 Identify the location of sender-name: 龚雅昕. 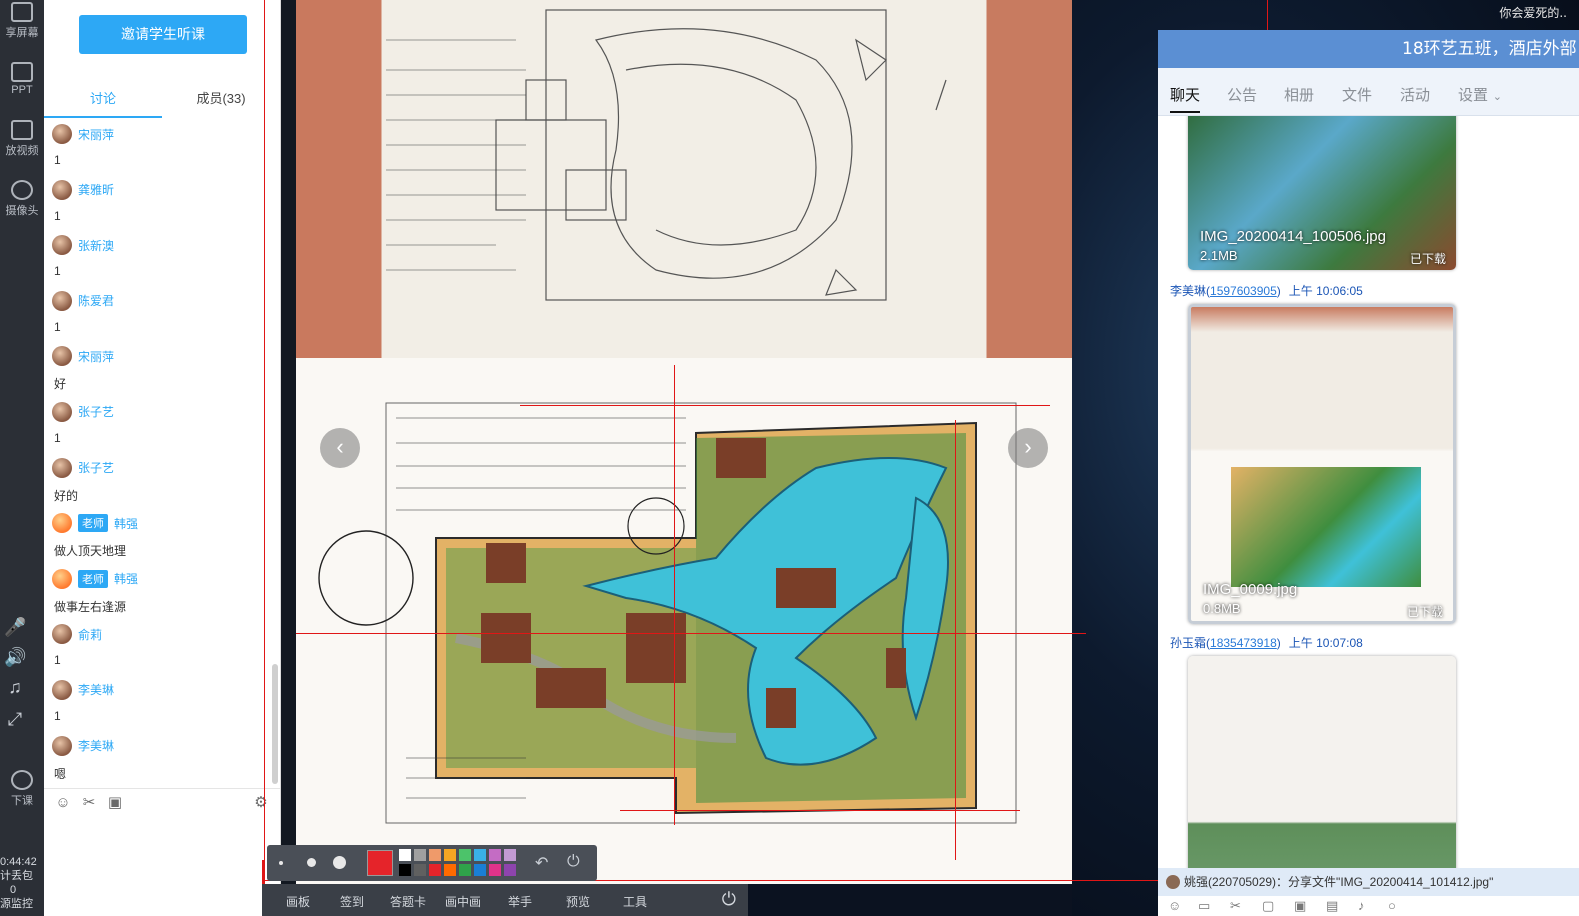
(96, 189).